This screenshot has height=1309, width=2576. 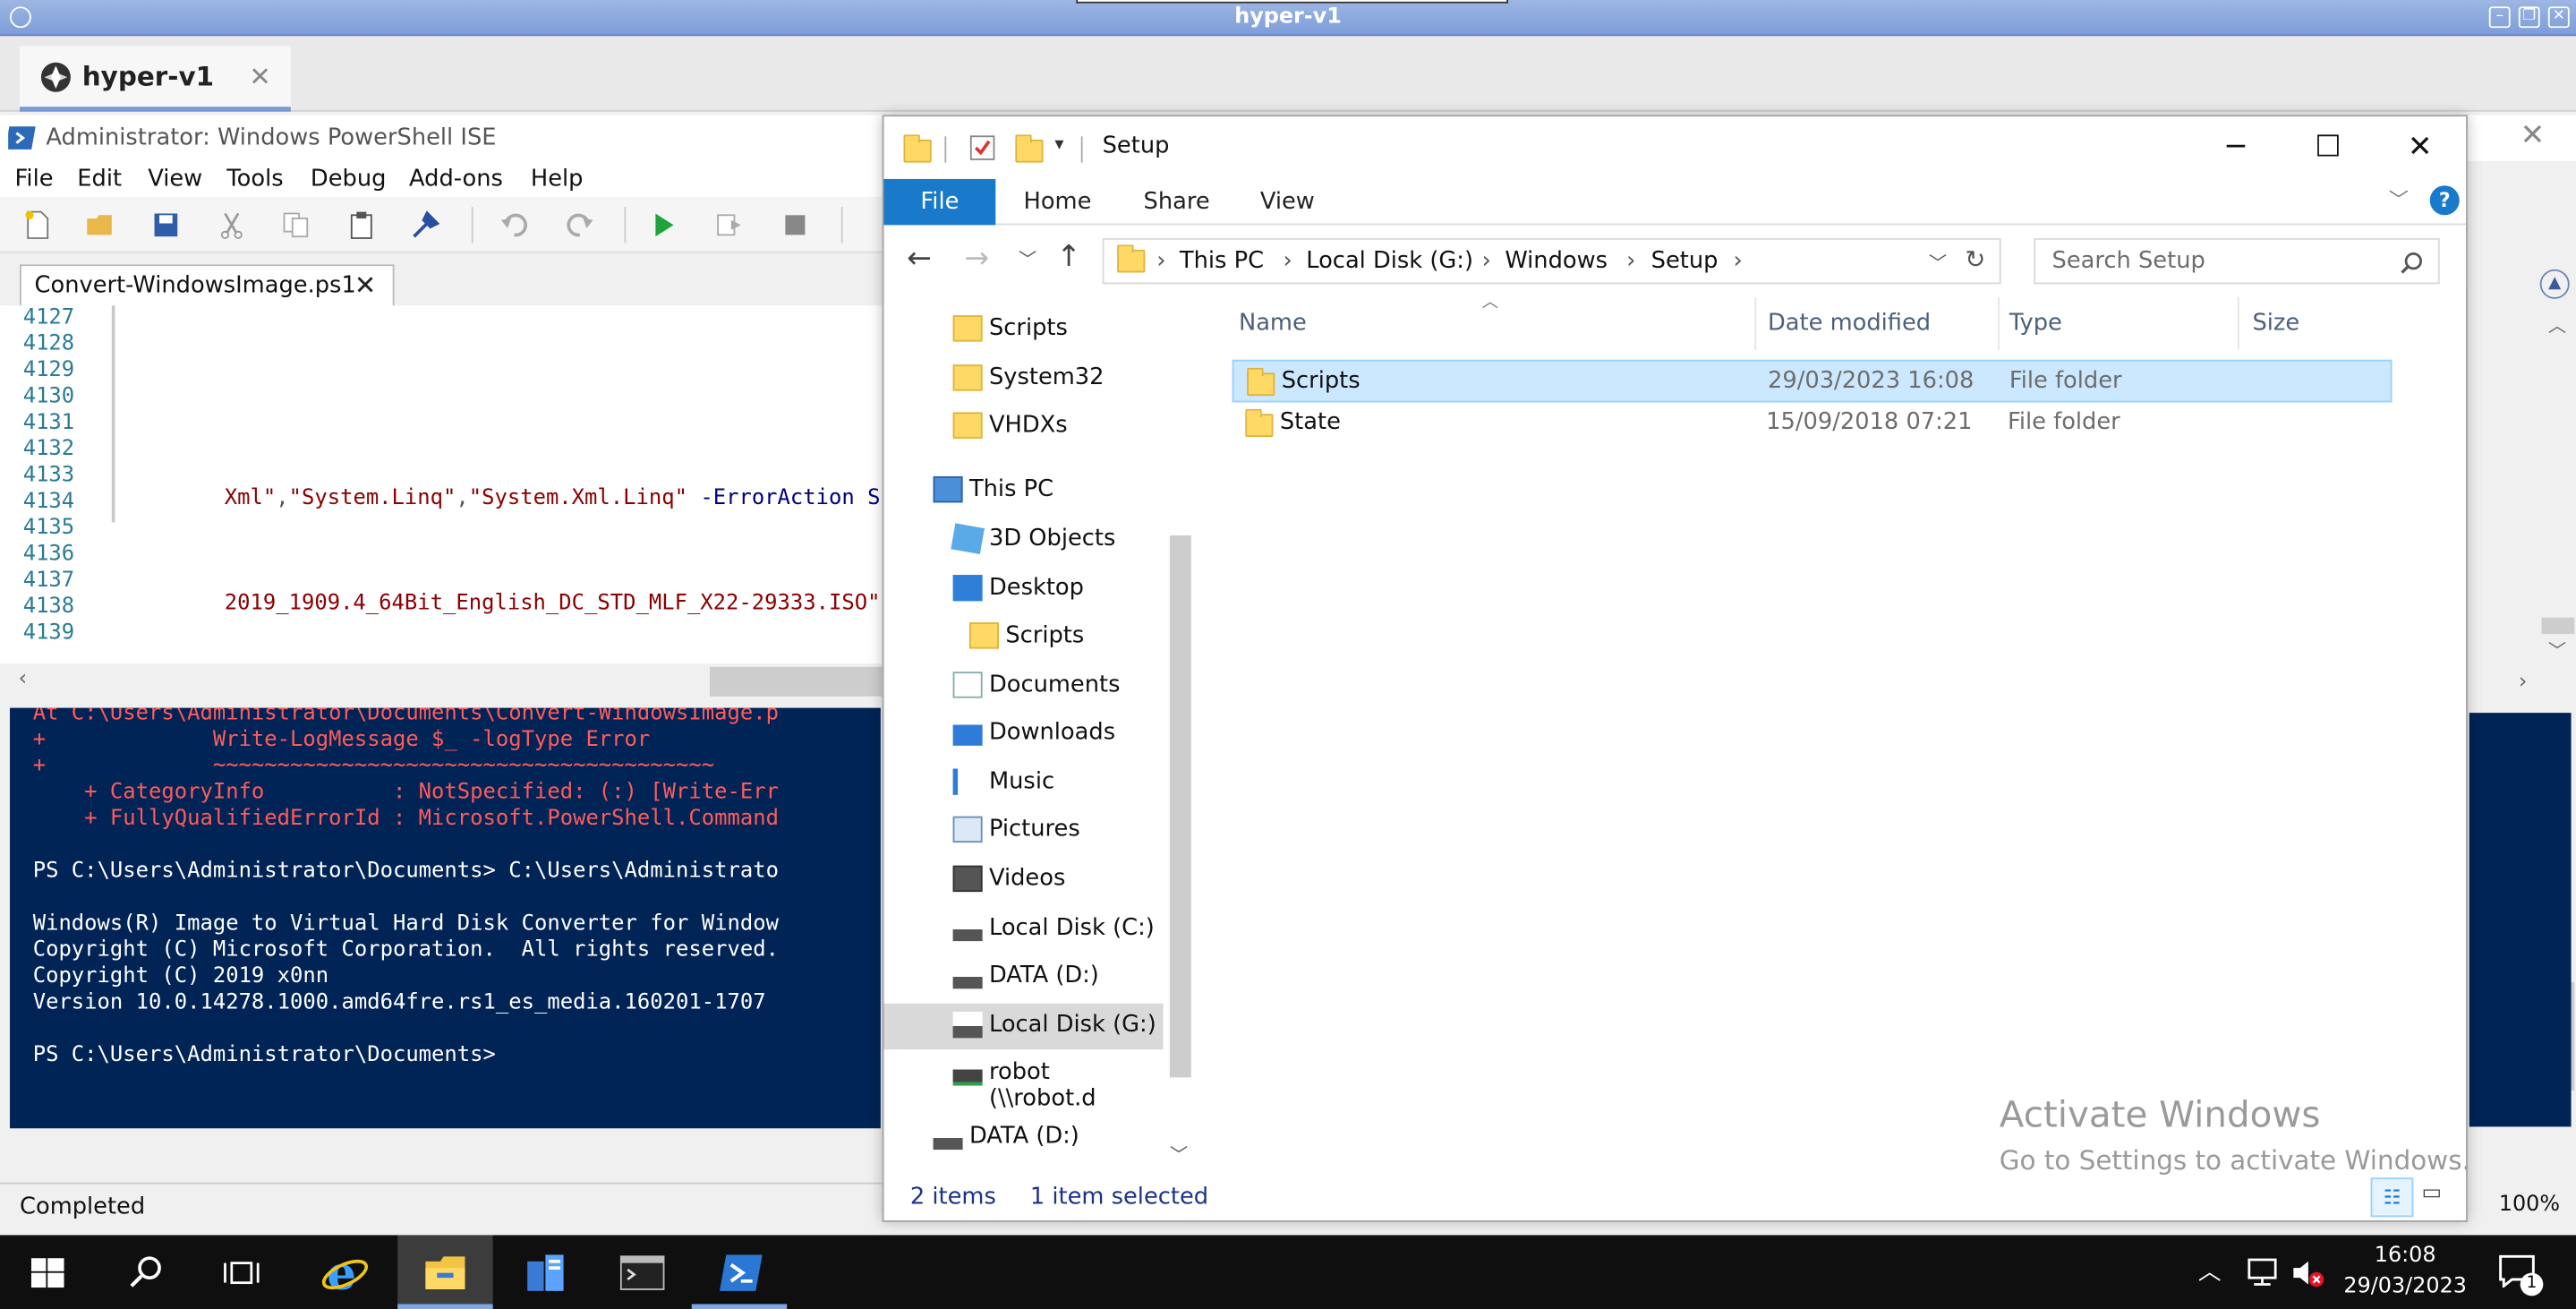 What do you see at coordinates (1023, 686) in the screenshot?
I see `nav-item: Documents` at bounding box center [1023, 686].